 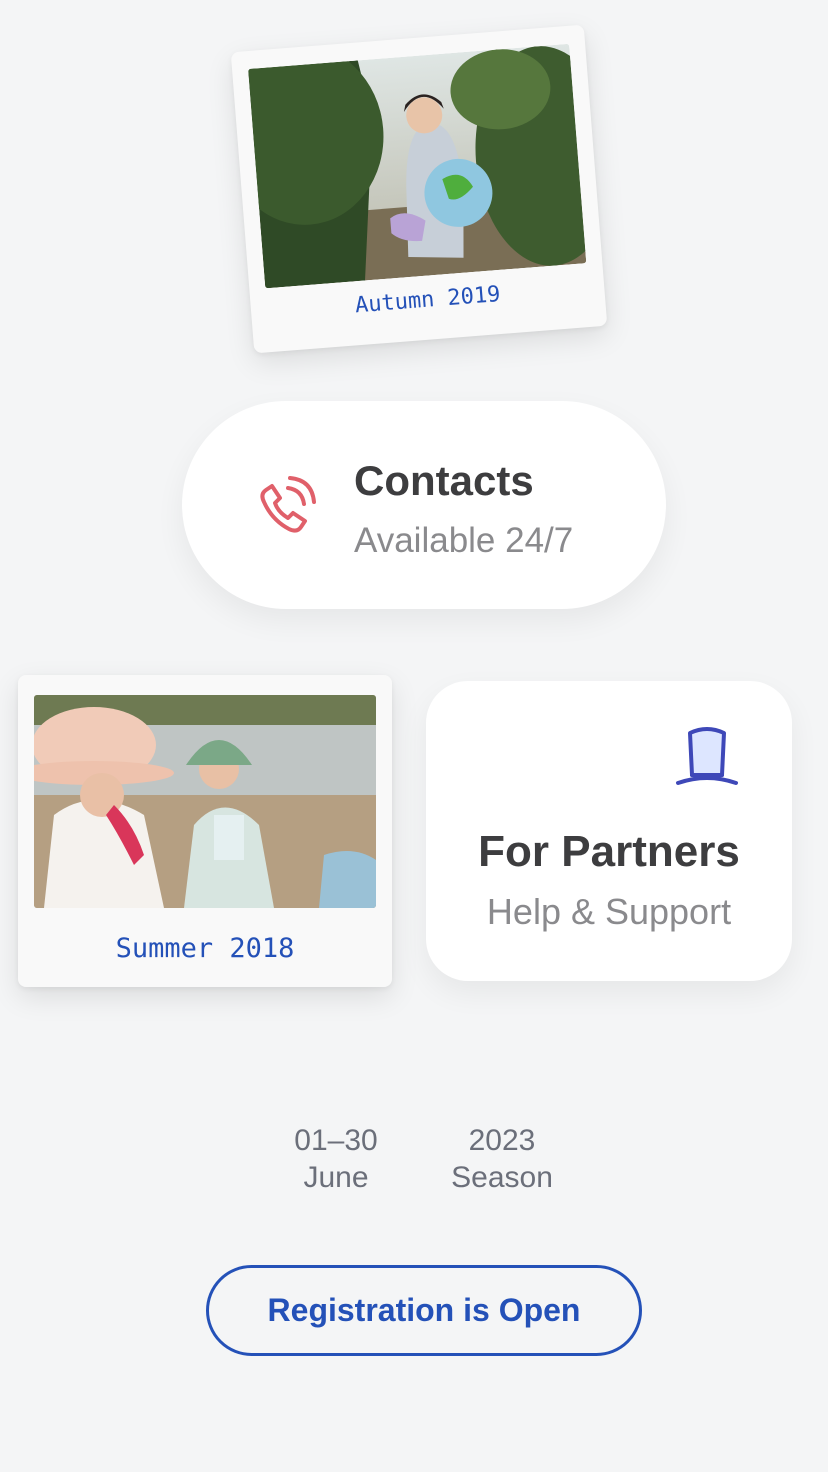 I want to click on stat-season-value: 2023, so click(x=502, y=1140).